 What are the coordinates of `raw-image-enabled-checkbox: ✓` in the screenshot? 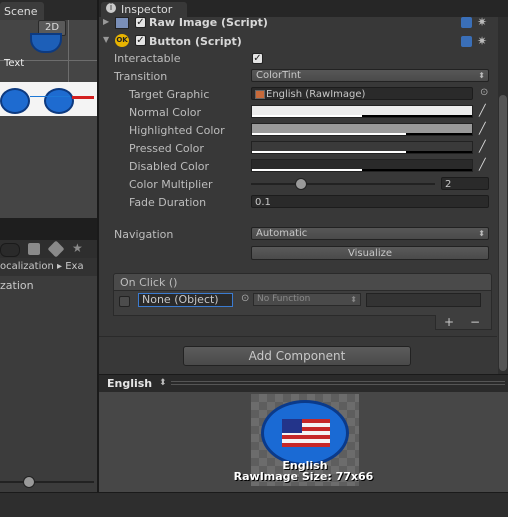 It's located at (140, 22).